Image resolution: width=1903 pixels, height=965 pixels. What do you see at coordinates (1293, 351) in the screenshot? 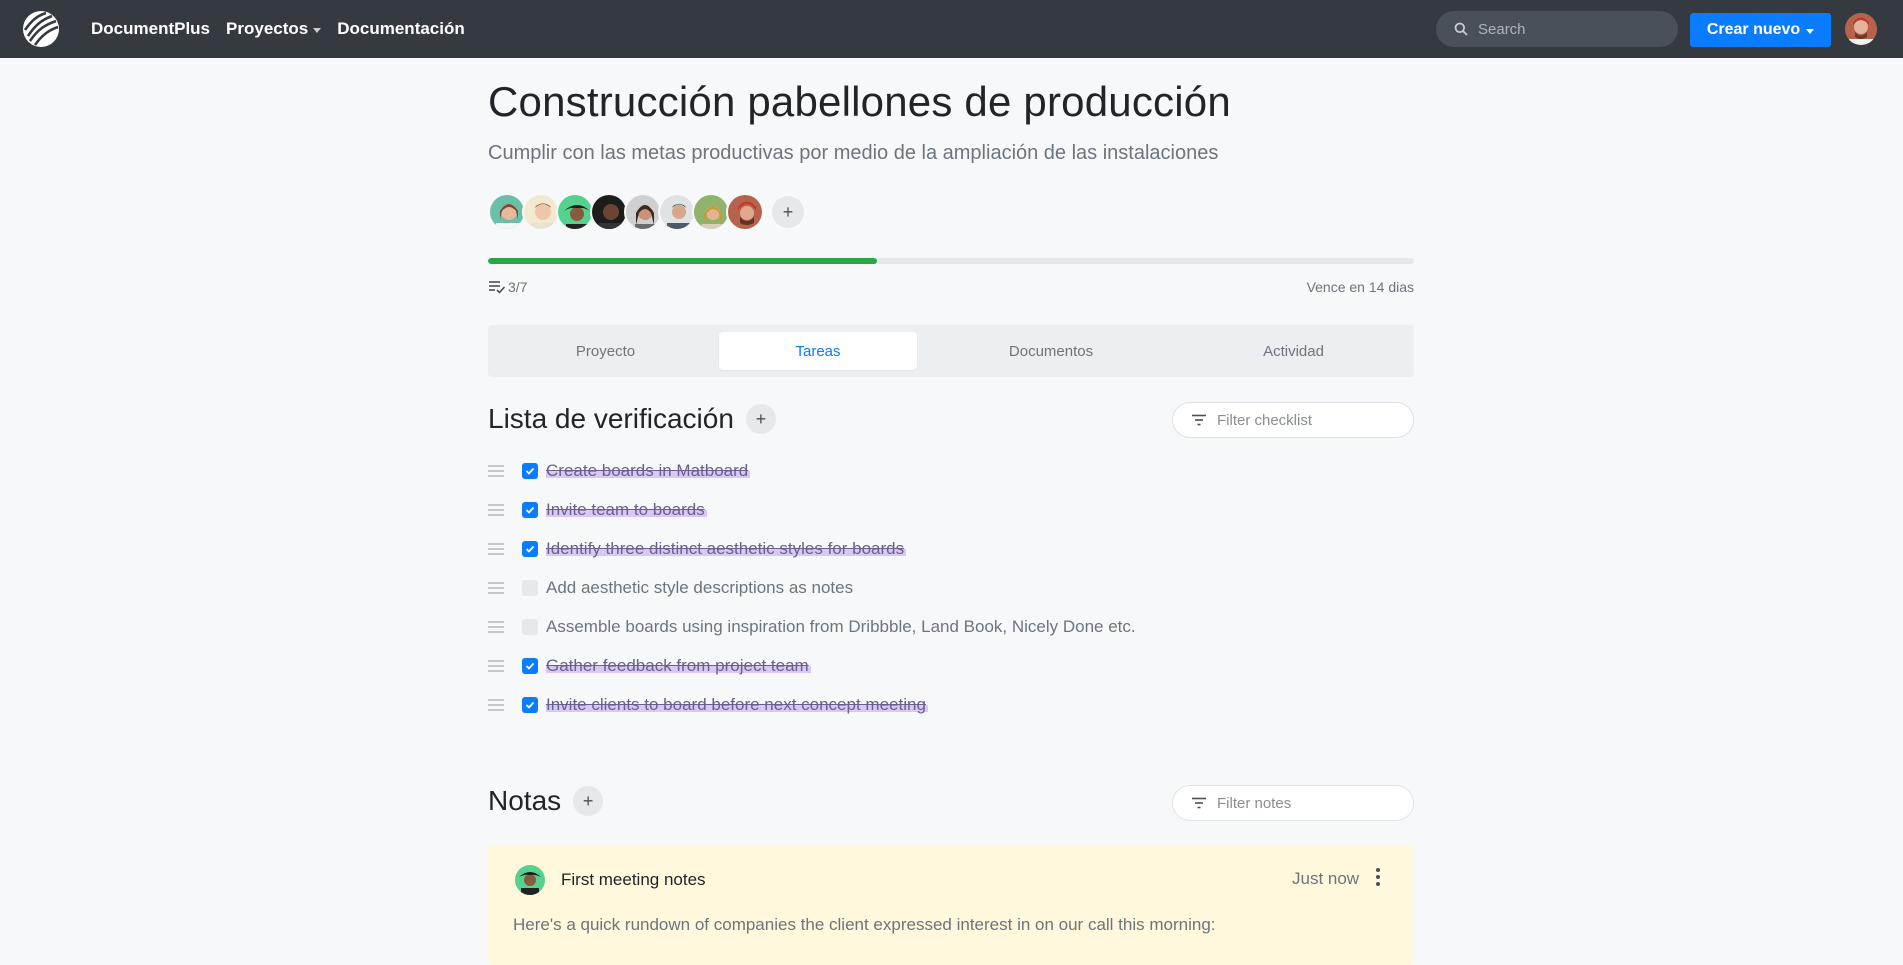
I see `tab-actividad: Actividad` at bounding box center [1293, 351].